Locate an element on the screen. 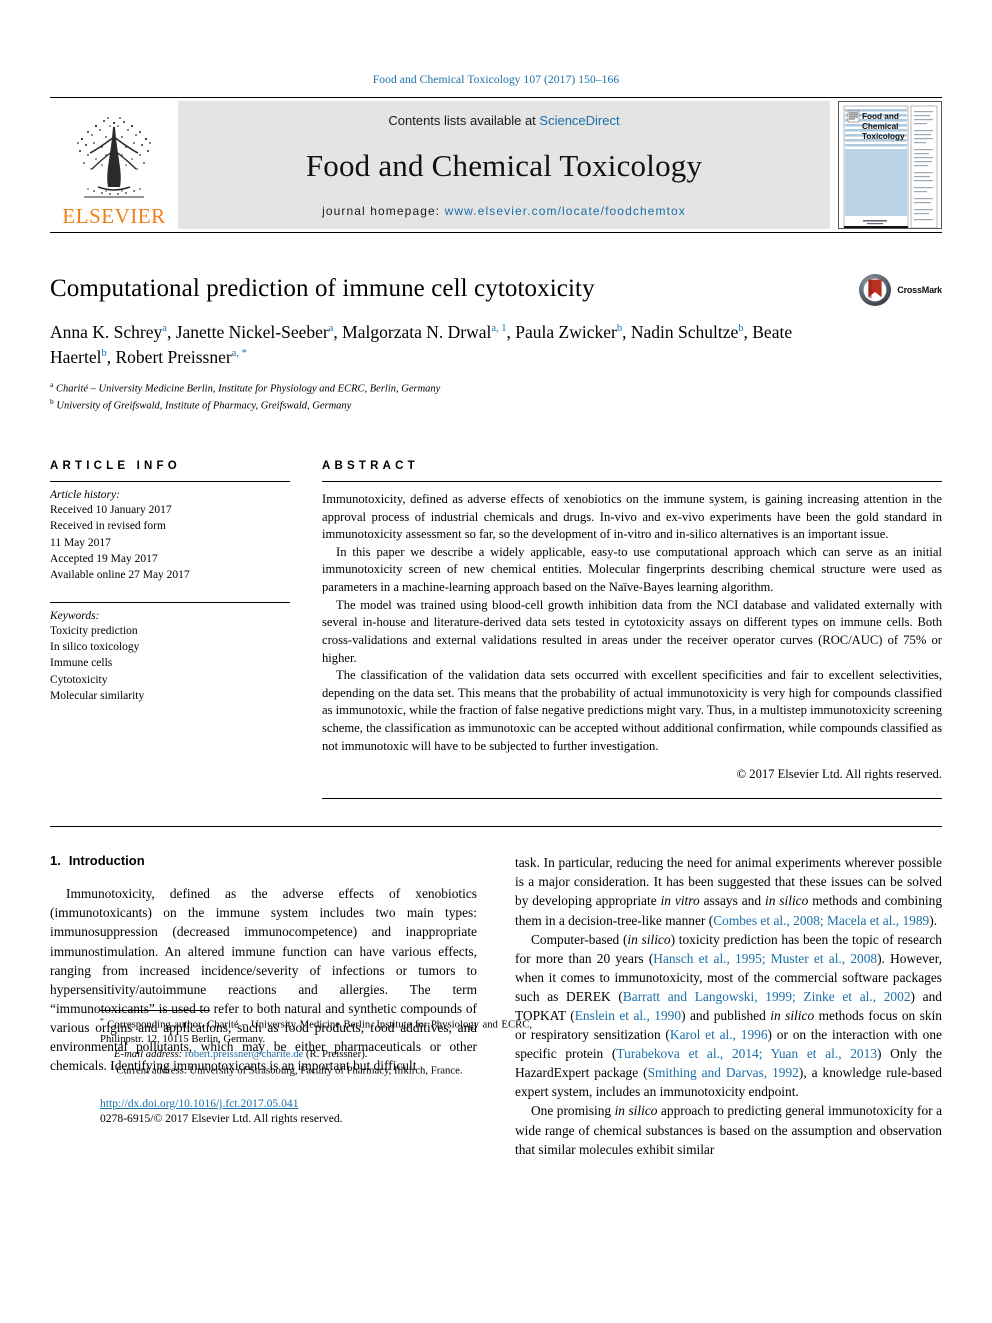  author-name: Janette Nickel-Seeber is located at coordinates (252, 331).